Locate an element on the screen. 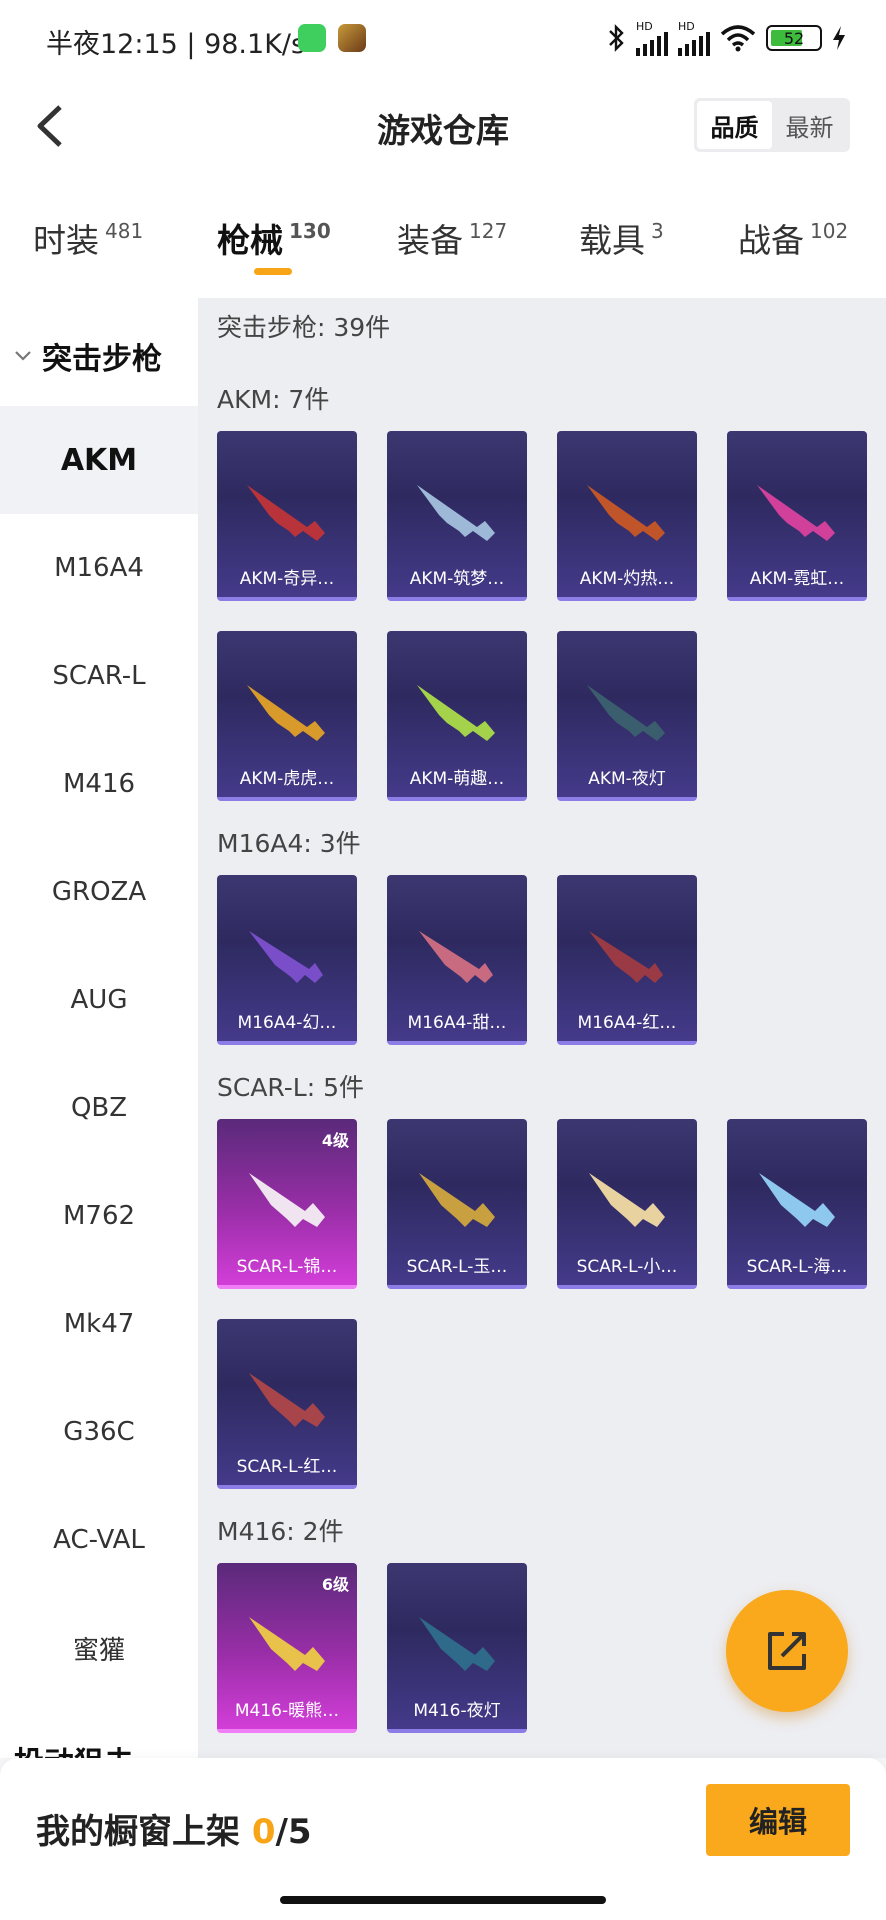 The image size is (886, 1920). header: 游戏仓库 品质 最新 is located at coordinates (443, 126).